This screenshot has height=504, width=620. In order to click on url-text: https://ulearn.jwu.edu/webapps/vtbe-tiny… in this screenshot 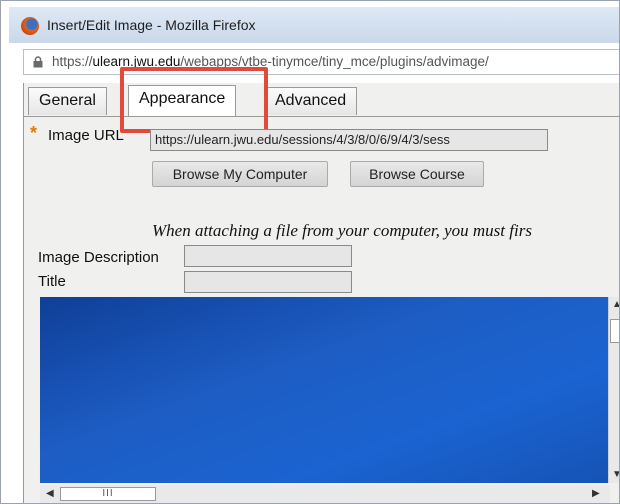, I will do `click(270, 61)`.